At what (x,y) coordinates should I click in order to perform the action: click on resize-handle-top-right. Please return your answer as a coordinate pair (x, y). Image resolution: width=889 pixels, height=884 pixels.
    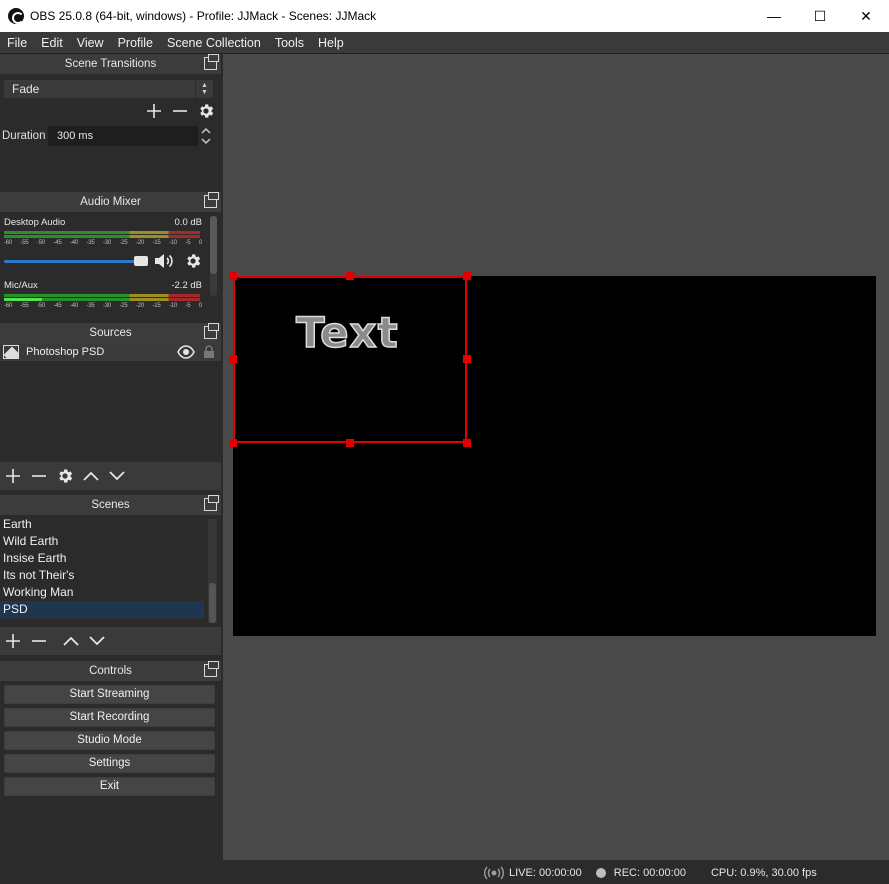
    Looking at the image, I should click on (467, 276).